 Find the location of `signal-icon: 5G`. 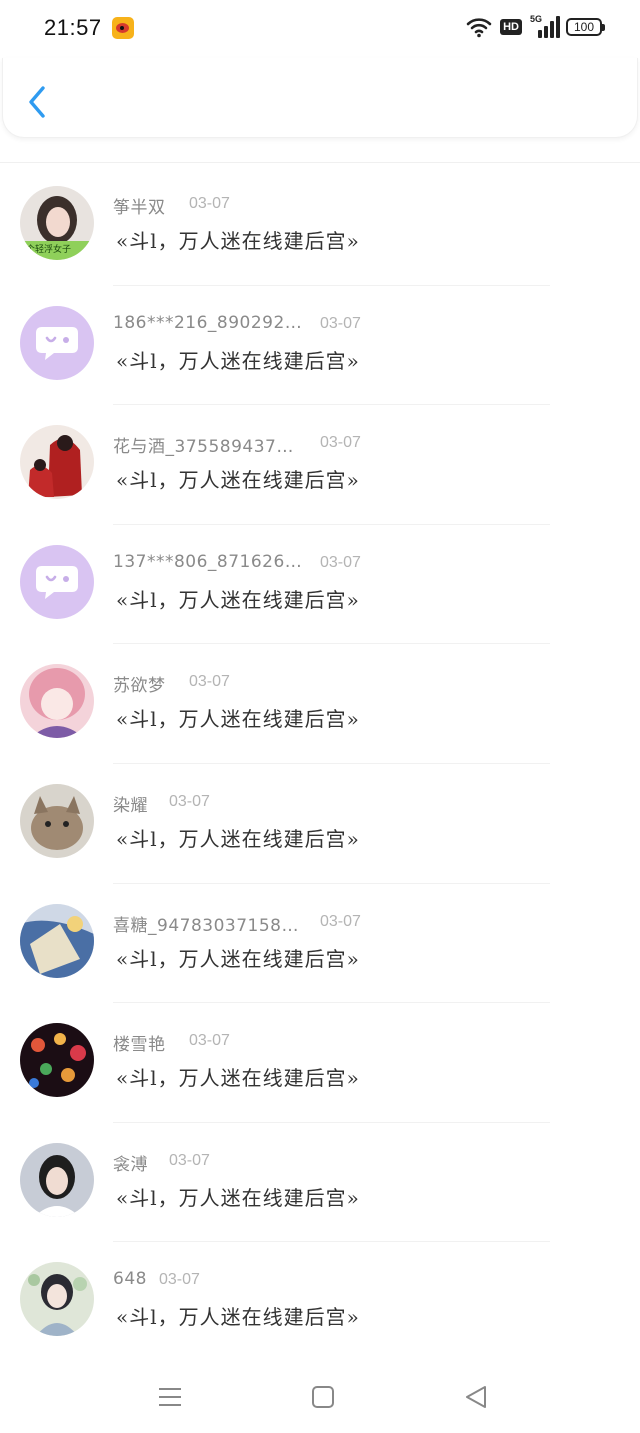

signal-icon: 5G is located at coordinates (545, 26).